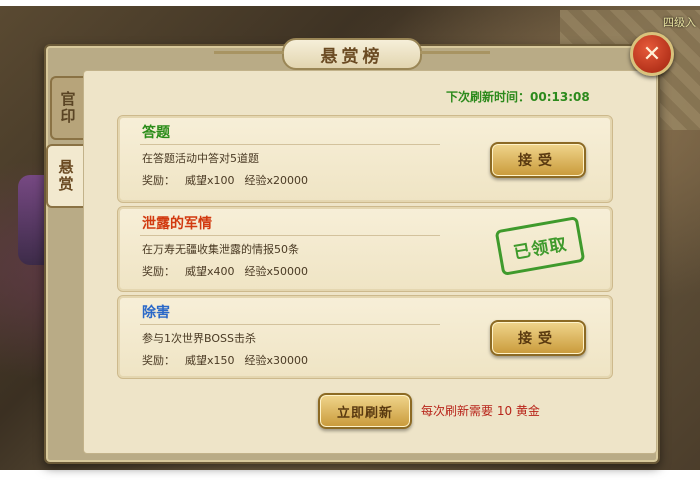 The height and width of the screenshot is (490, 700). What do you see at coordinates (65, 176) in the screenshot?
I see `tab-bounty: 悬赏` at bounding box center [65, 176].